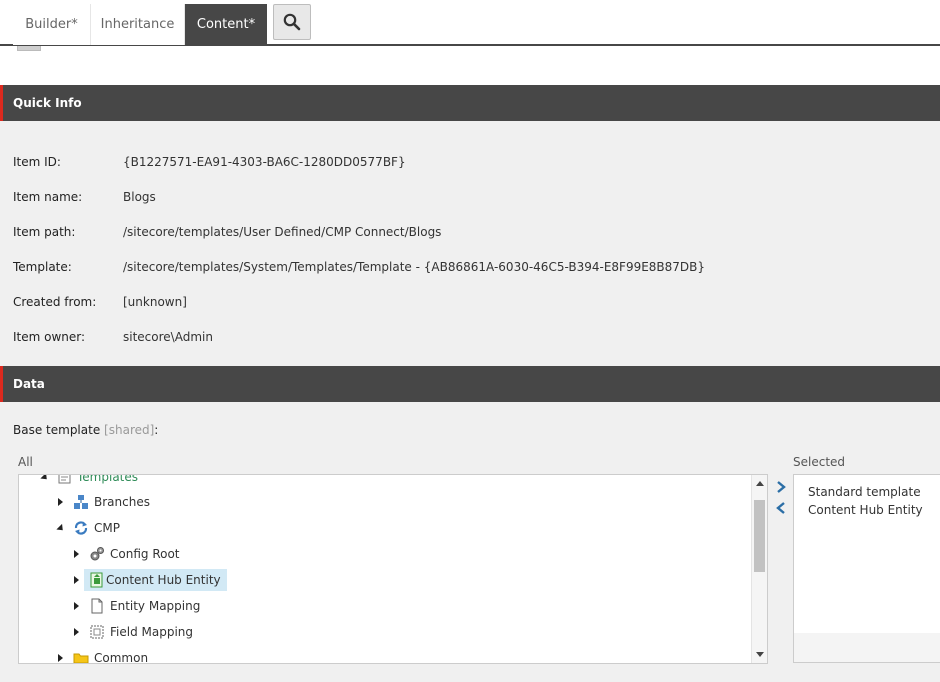  Describe the element at coordinates (97, 632) in the screenshot. I see `field-mapping-icon` at that location.